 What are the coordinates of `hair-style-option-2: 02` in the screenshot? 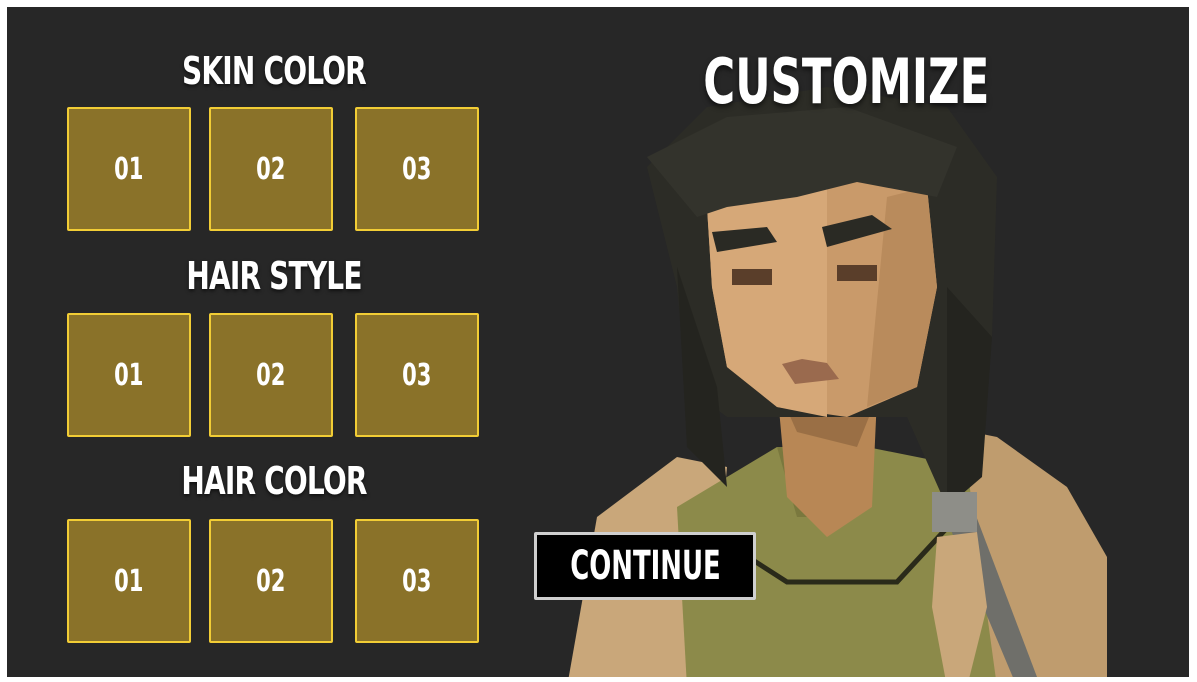 It's located at (271, 375).